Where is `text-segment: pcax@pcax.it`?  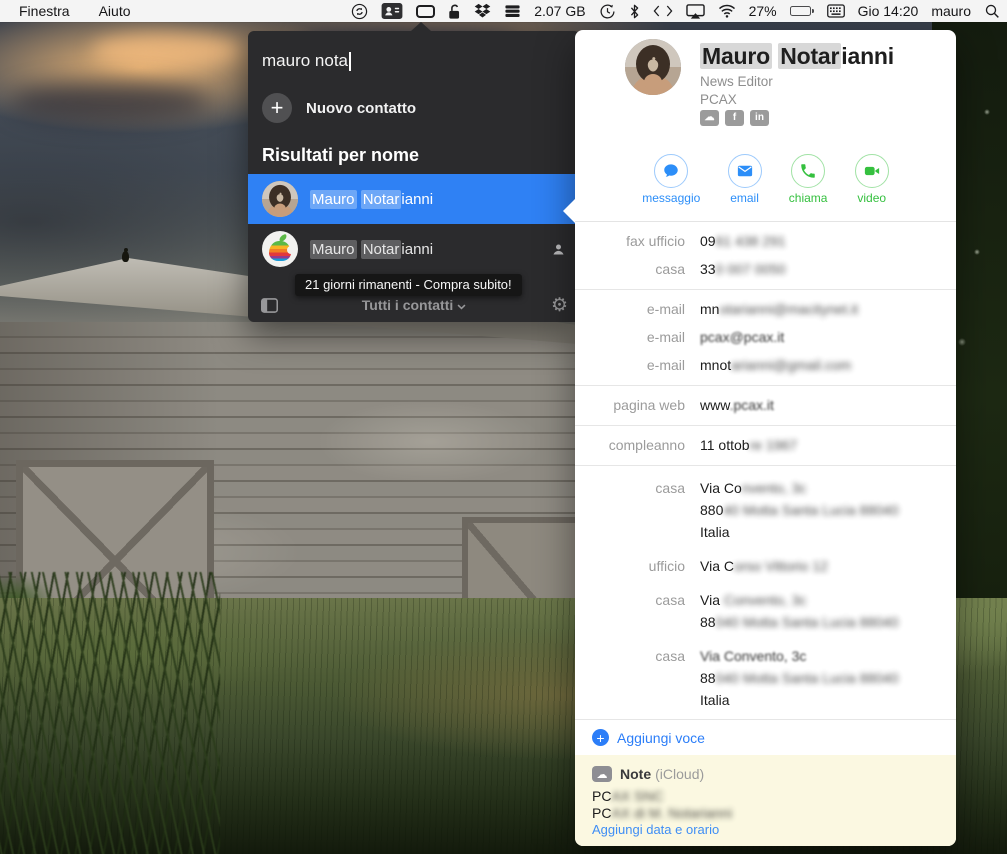 text-segment: pcax@pcax.it is located at coordinates (742, 337).